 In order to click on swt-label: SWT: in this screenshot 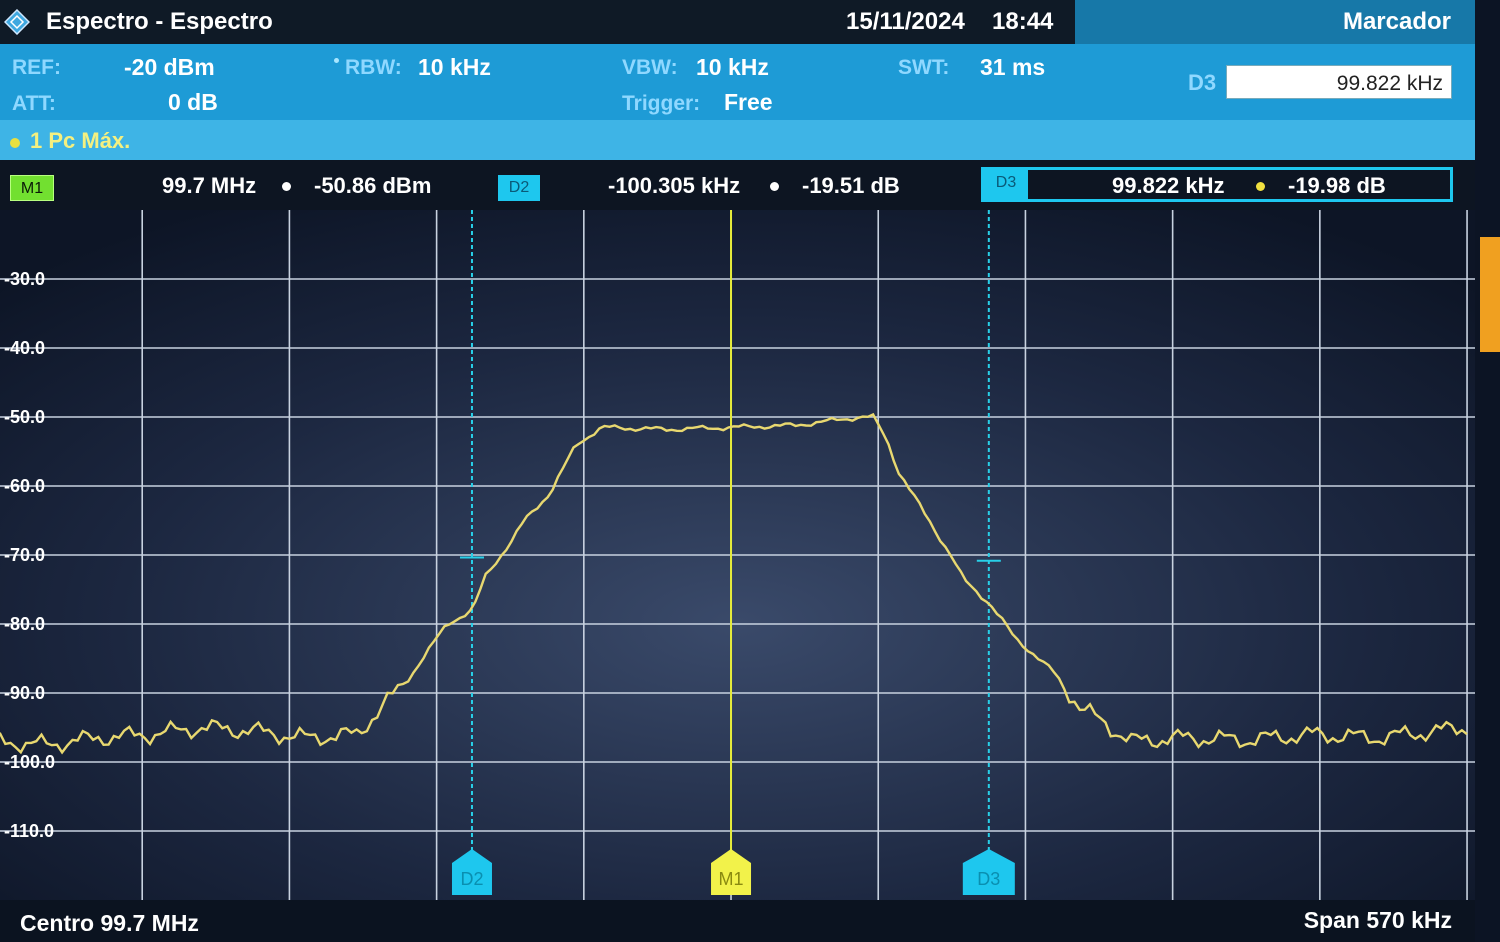, I will do `click(924, 67)`.